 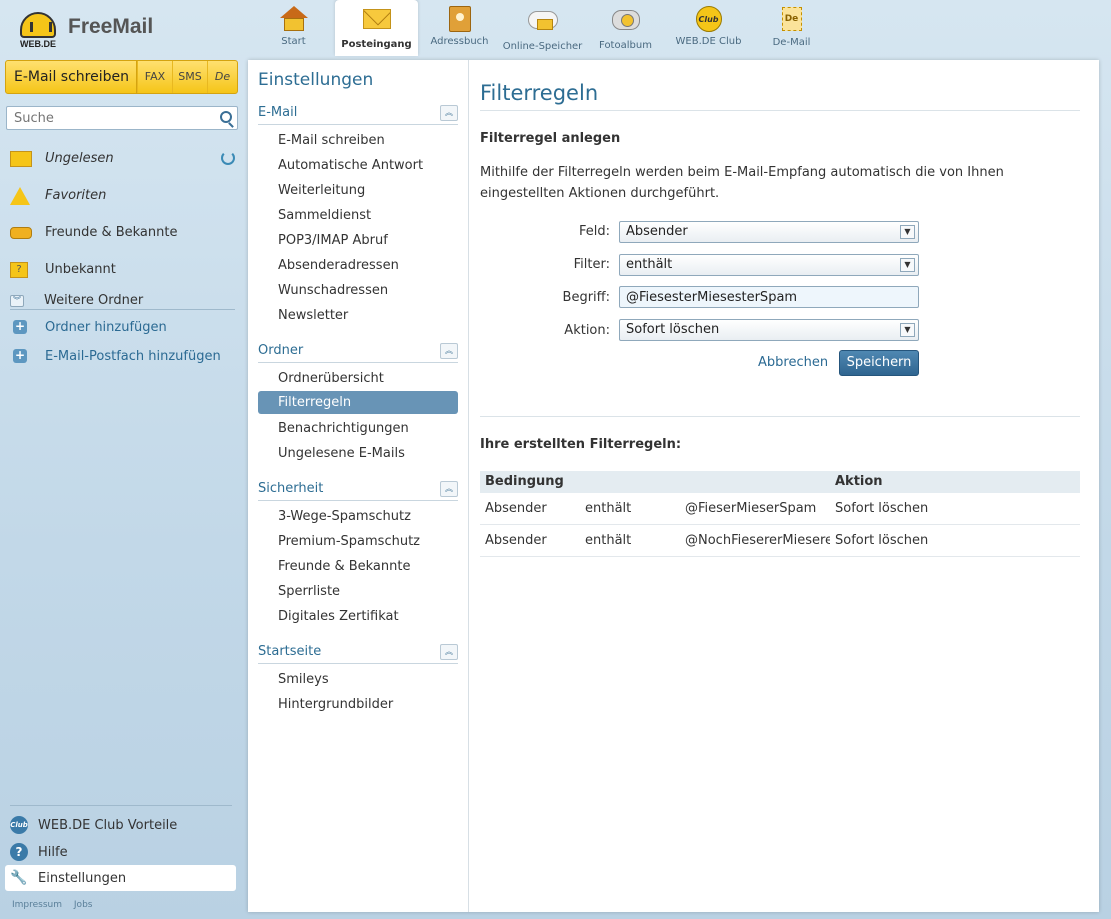 What do you see at coordinates (108, 825) in the screenshot?
I see `club-benefits-label: WEB.DE Club Vorteile` at bounding box center [108, 825].